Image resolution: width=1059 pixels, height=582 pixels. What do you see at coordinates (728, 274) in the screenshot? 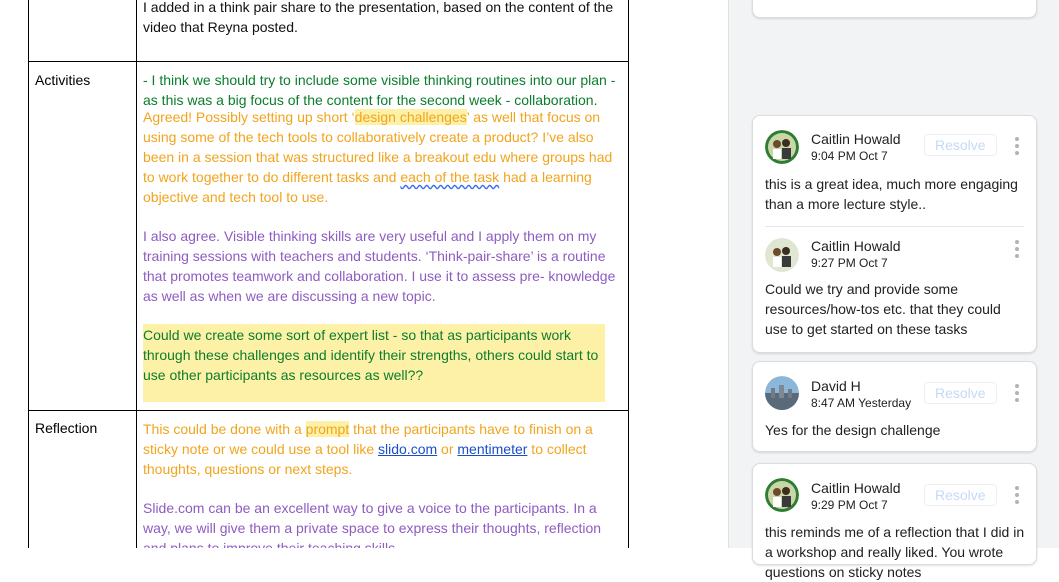
I see `panel-divider` at bounding box center [728, 274].